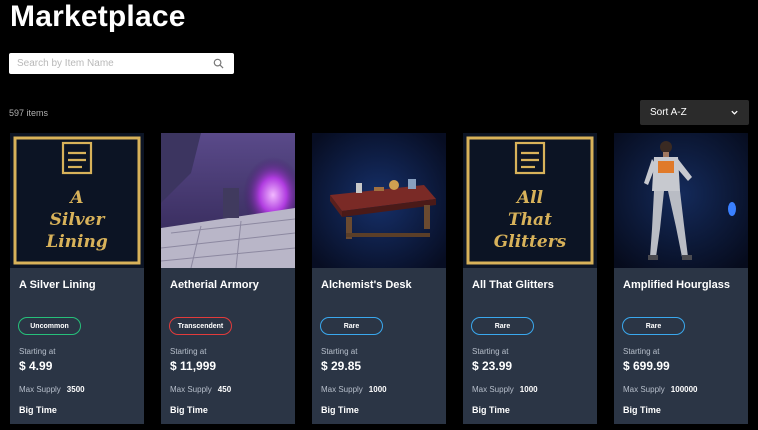  What do you see at coordinates (214, 285) in the screenshot?
I see `item-name: Aetherial Armory` at bounding box center [214, 285].